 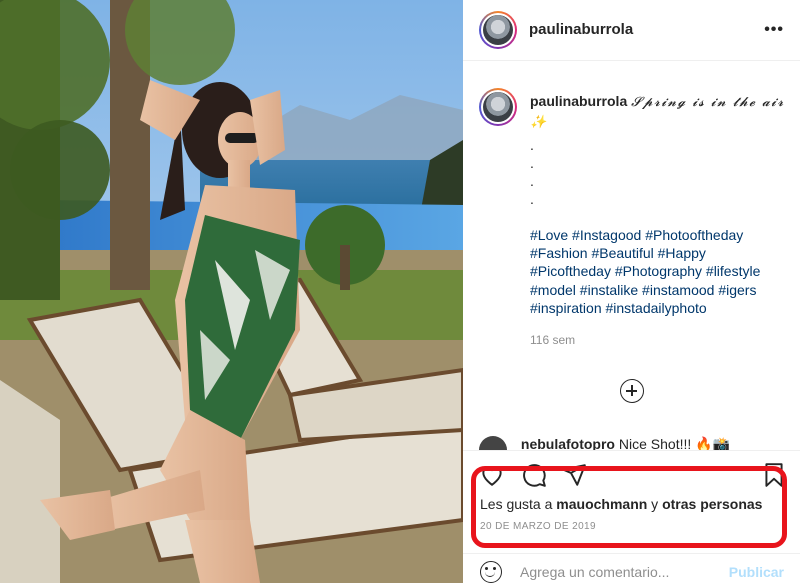 What do you see at coordinates (632, 391) in the screenshot?
I see `load-more-comments-icon` at bounding box center [632, 391].